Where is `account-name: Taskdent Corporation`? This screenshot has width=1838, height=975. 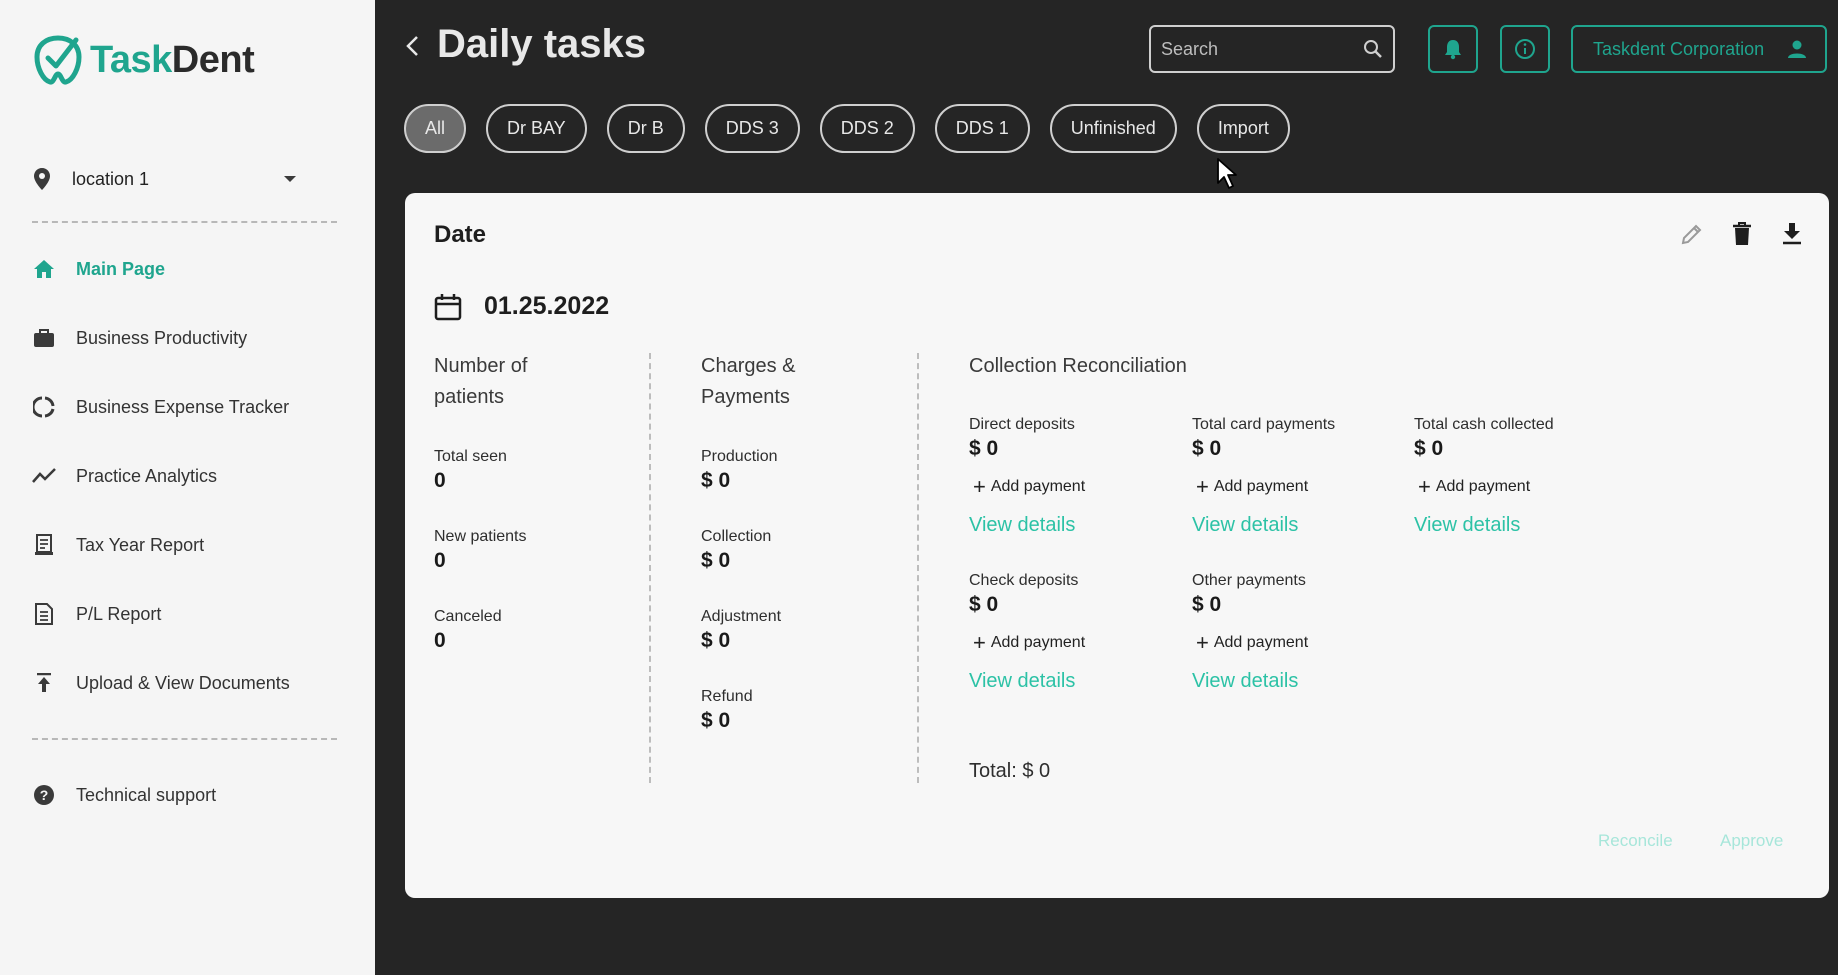
account-name: Taskdent Corporation is located at coordinates (1679, 48).